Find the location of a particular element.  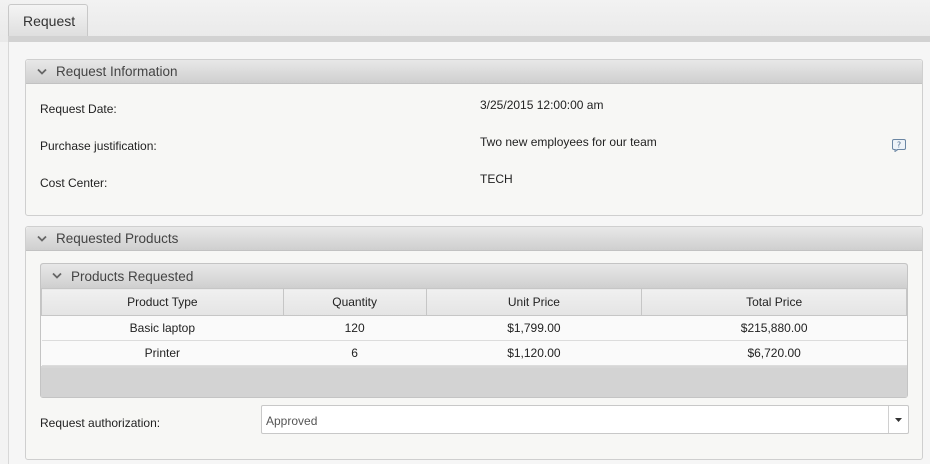

table-cell: $1,120.00 is located at coordinates (534, 353).